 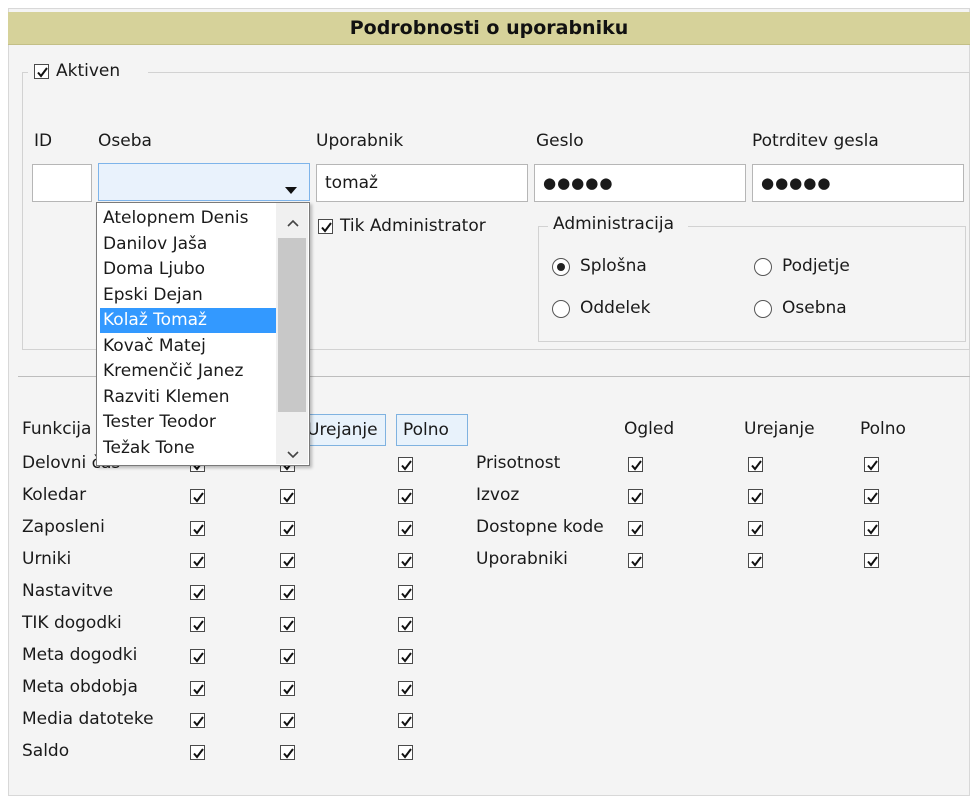 I want to click on dropdown-option: Danilov Jaša, so click(x=188, y=244).